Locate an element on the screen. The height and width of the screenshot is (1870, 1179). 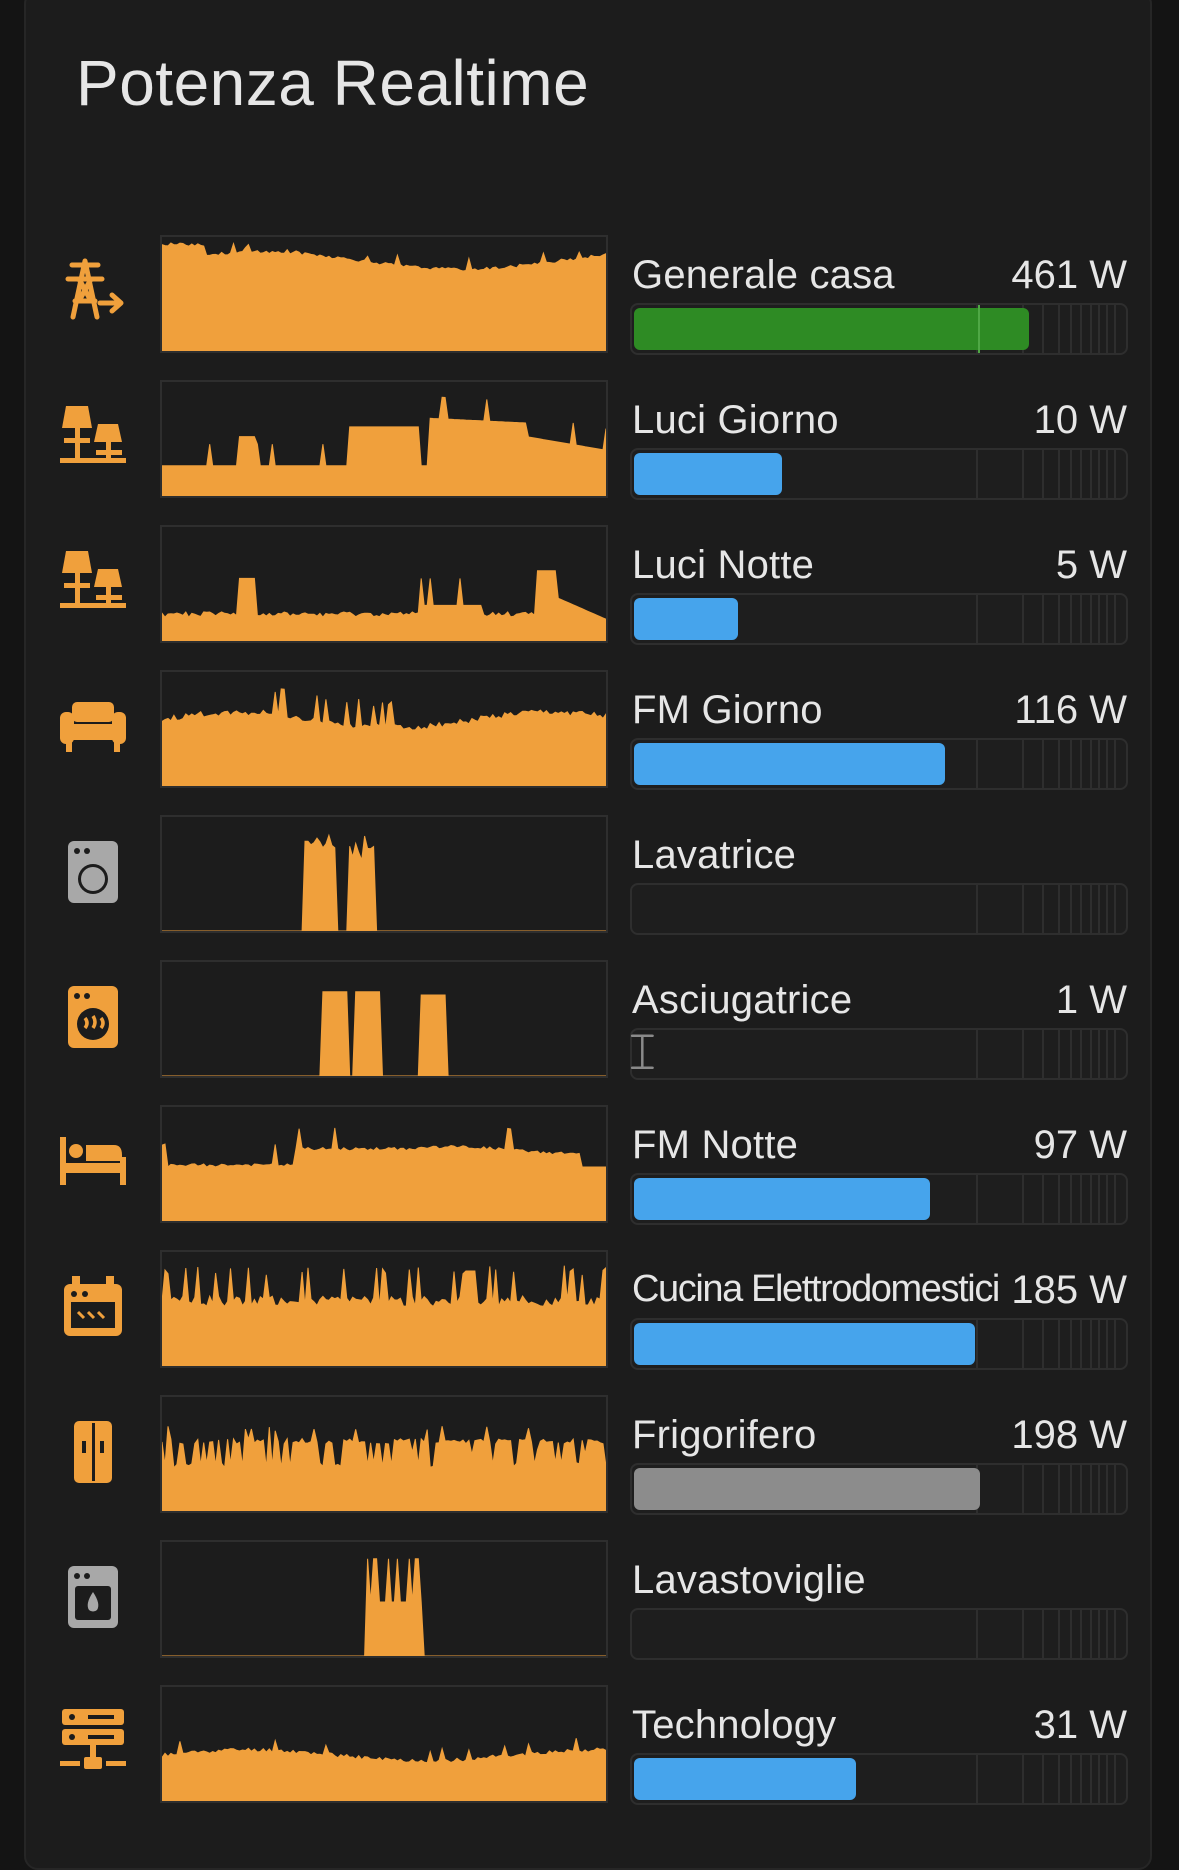
row-value: 461 W is located at coordinates (1069, 275).